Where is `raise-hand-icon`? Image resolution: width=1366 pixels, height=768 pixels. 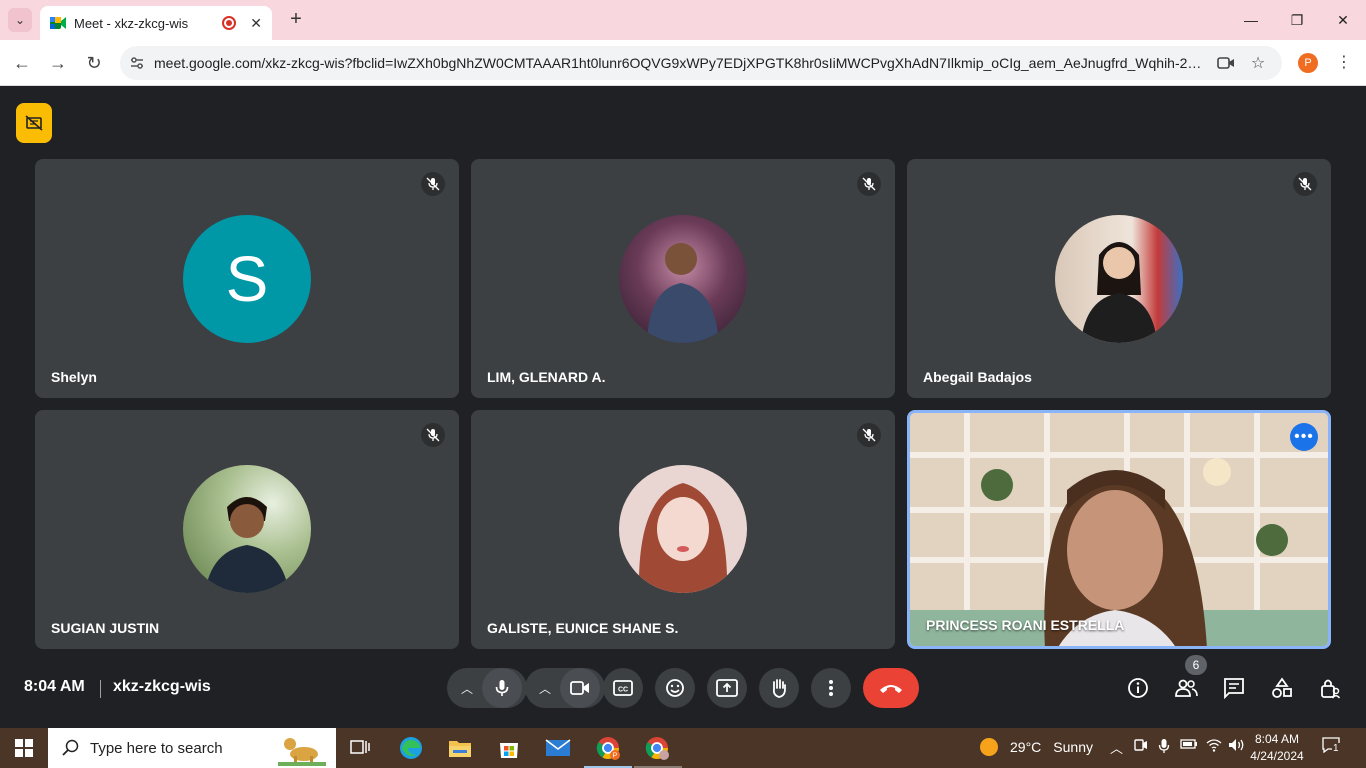
raise-hand-icon is located at coordinates (779, 688).